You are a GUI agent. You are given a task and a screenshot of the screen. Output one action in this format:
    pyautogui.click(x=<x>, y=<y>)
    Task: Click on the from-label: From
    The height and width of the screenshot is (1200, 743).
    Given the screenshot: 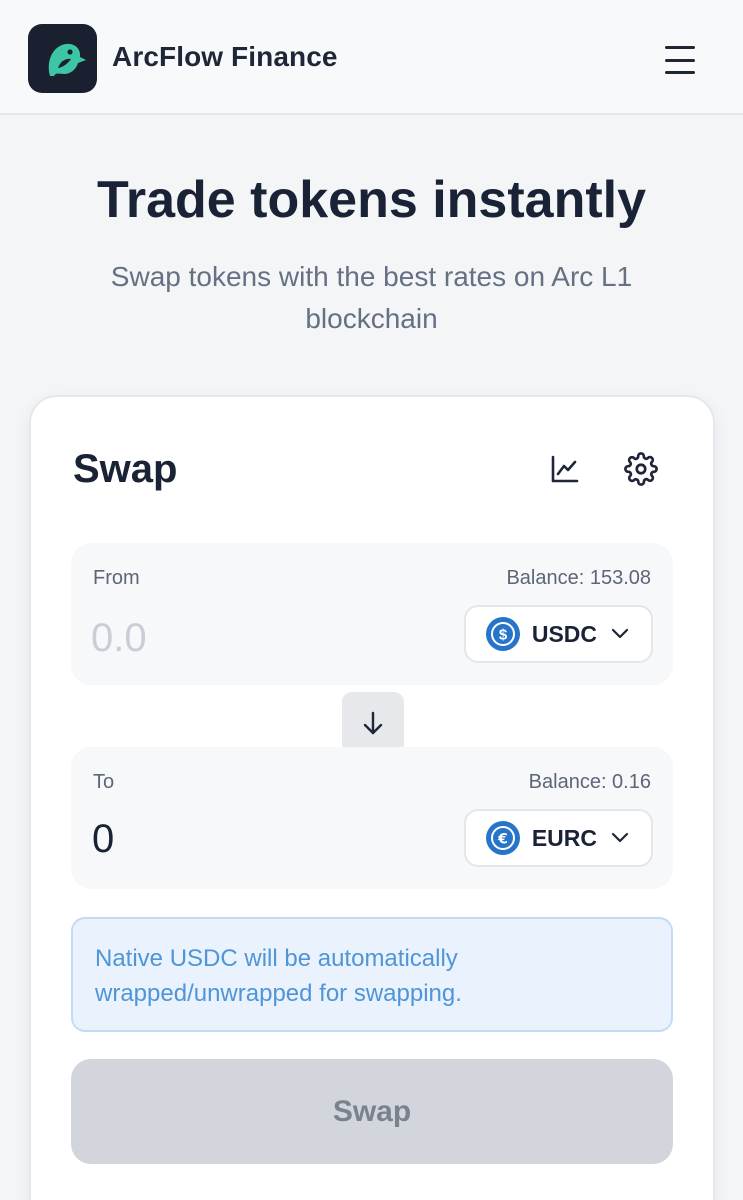 What is the action you would take?
    pyautogui.click(x=116, y=578)
    